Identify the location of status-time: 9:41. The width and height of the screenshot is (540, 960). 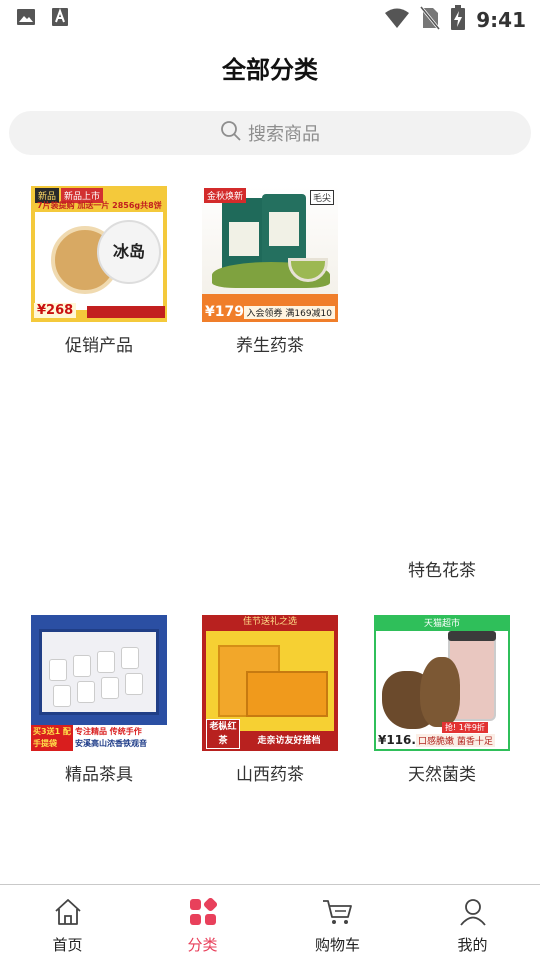
(501, 20).